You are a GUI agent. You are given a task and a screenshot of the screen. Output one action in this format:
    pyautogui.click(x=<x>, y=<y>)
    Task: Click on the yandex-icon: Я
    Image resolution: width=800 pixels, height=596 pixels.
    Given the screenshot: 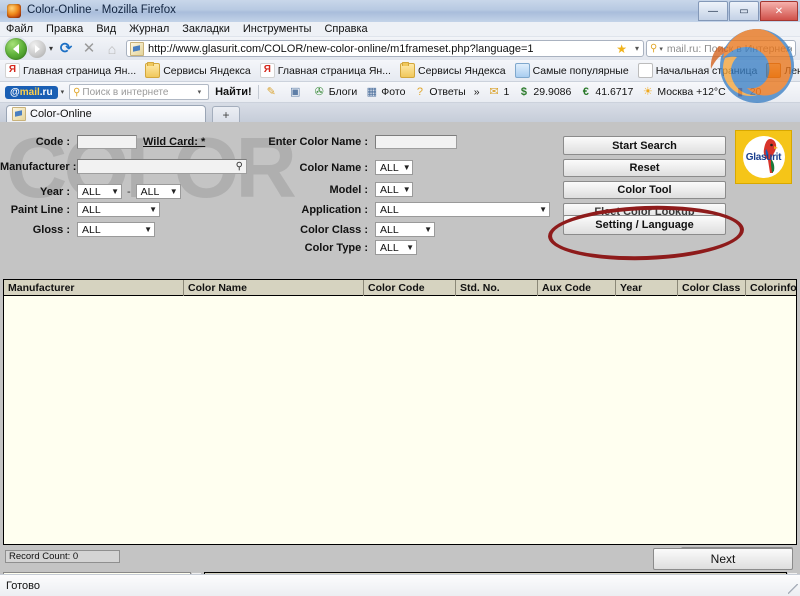 What is the action you would take?
    pyautogui.click(x=12, y=70)
    